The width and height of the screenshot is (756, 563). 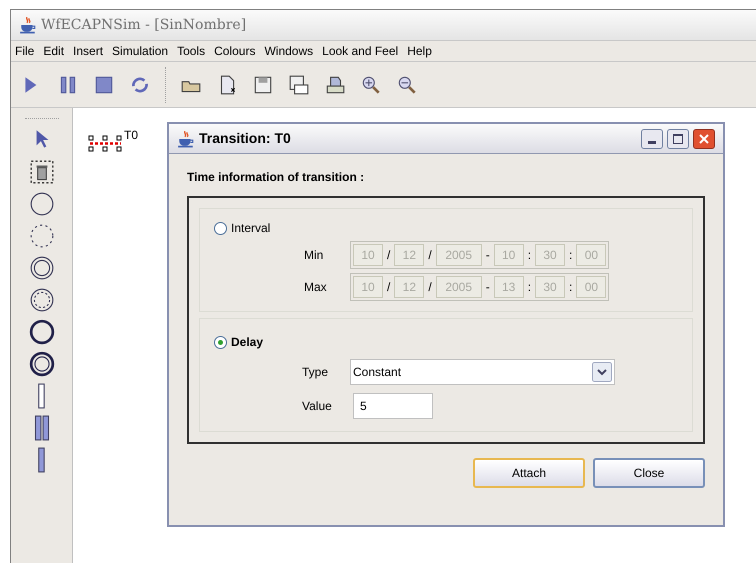 I want to click on circle-icon, so click(x=41, y=204).